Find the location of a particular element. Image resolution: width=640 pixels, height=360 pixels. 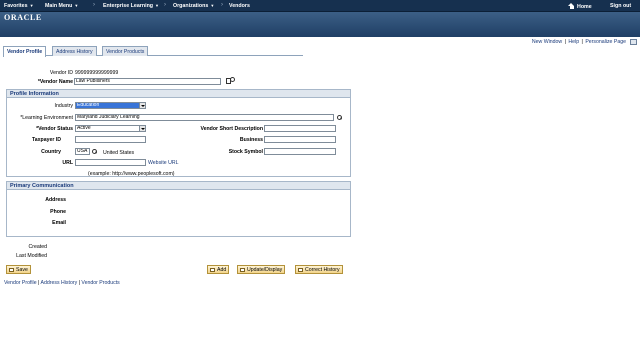

vendor-id-label: Vendor ID is located at coordinates (61, 73).